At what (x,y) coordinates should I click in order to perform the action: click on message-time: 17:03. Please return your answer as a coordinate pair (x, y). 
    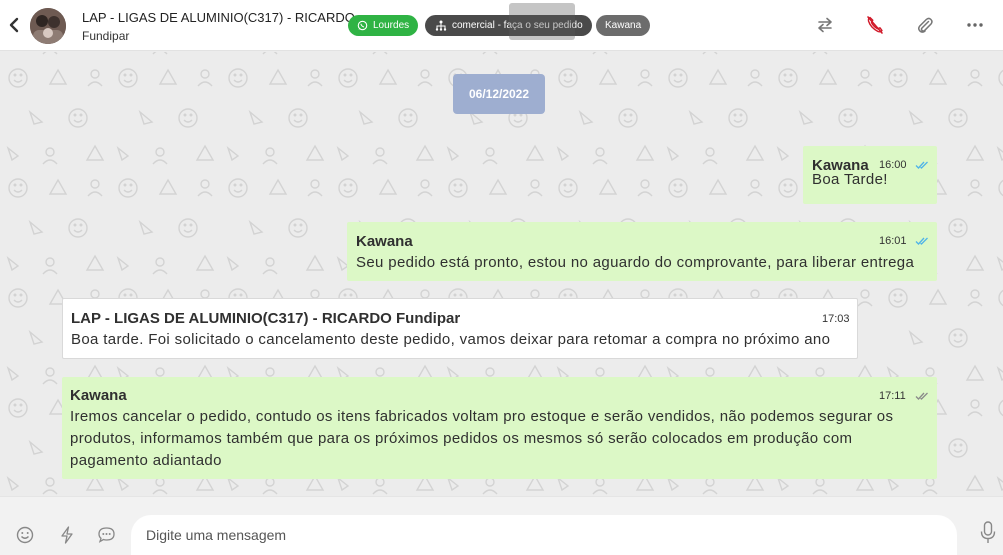
    Looking at the image, I should click on (836, 319).